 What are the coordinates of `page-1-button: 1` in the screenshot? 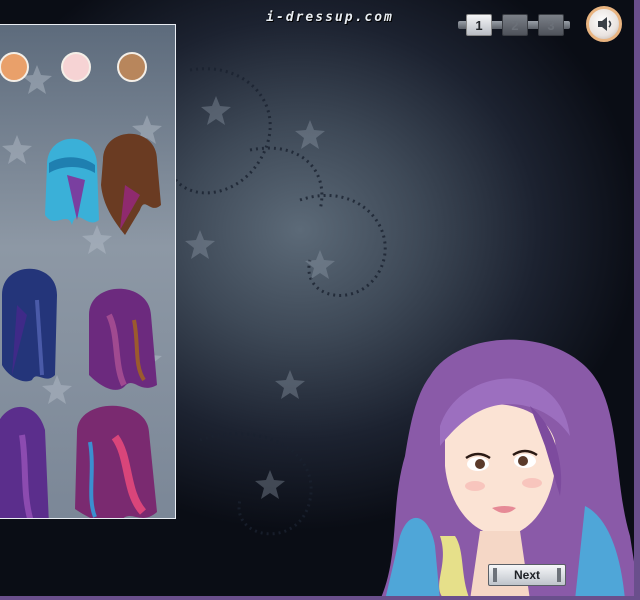 It's located at (479, 25).